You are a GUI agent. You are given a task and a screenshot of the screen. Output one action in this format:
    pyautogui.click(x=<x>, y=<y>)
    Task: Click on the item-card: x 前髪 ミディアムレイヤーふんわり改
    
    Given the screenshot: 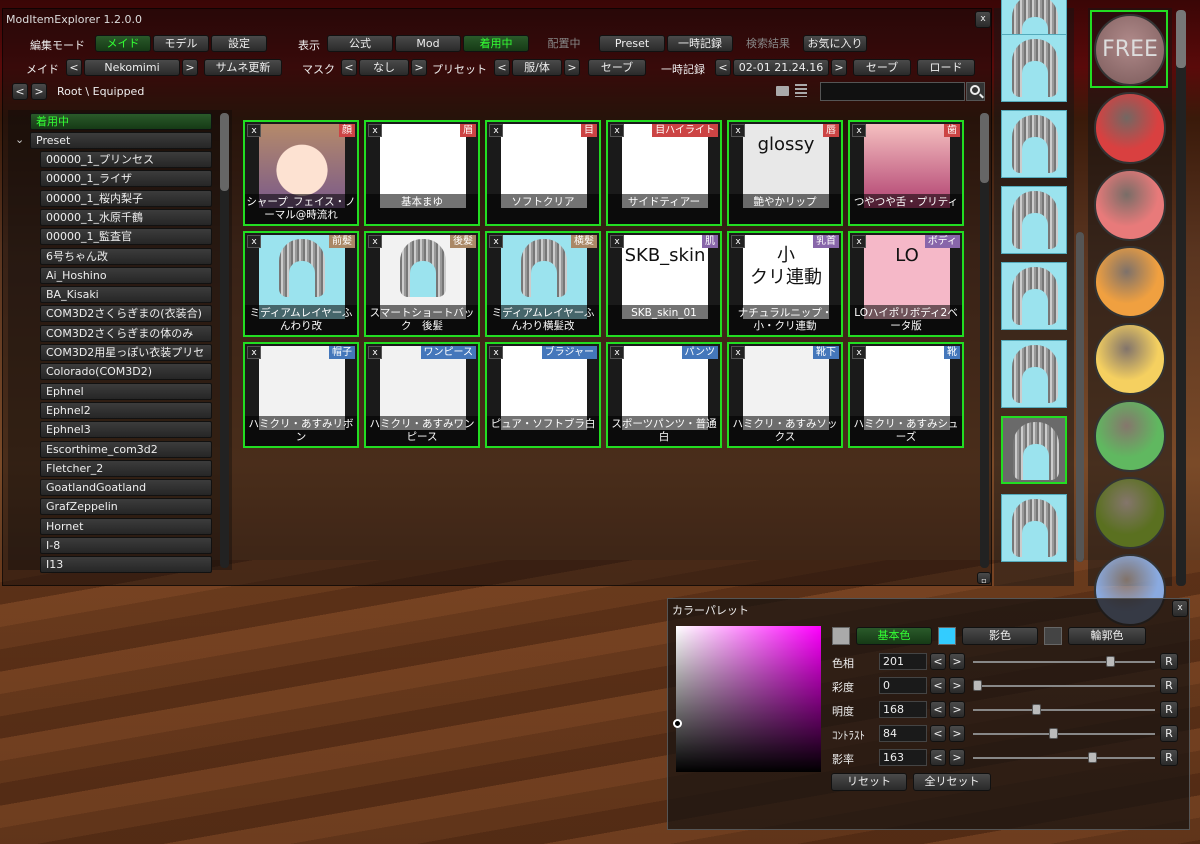 What is the action you would take?
    pyautogui.click(x=301, y=284)
    